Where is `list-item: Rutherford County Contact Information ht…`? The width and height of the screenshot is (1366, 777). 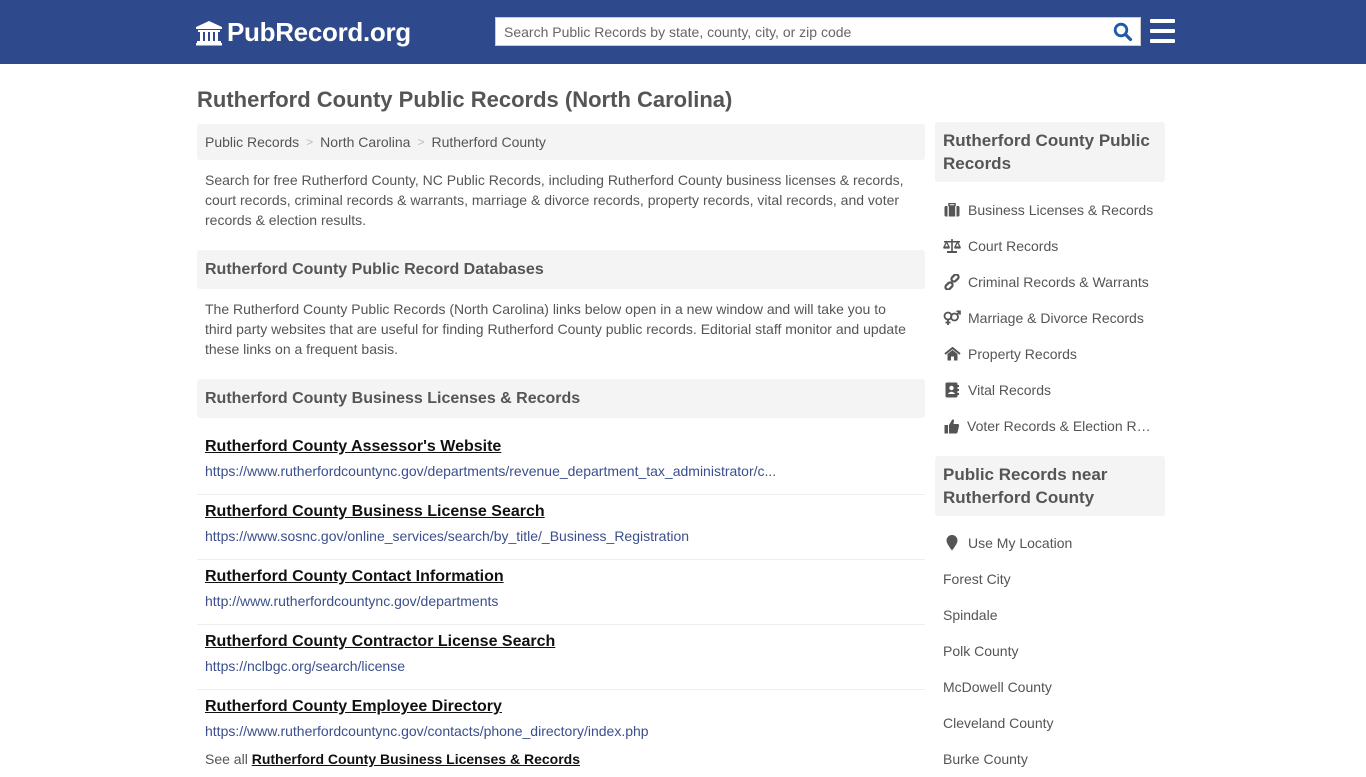
list-item: Rutherford County Contact Information ht… is located at coordinates (561, 592).